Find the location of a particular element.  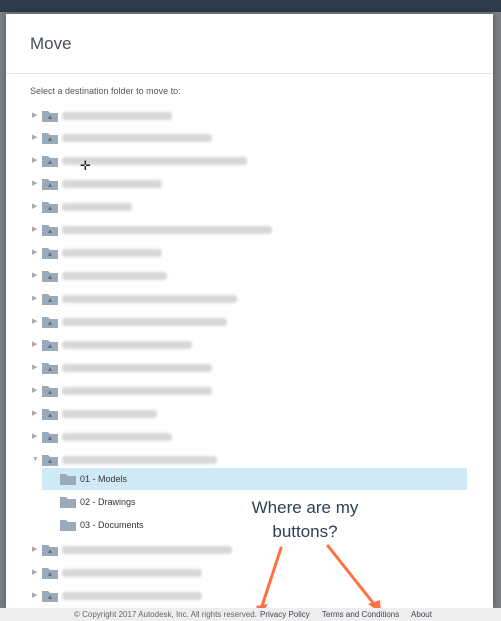

about-link: About is located at coordinates (421, 614).